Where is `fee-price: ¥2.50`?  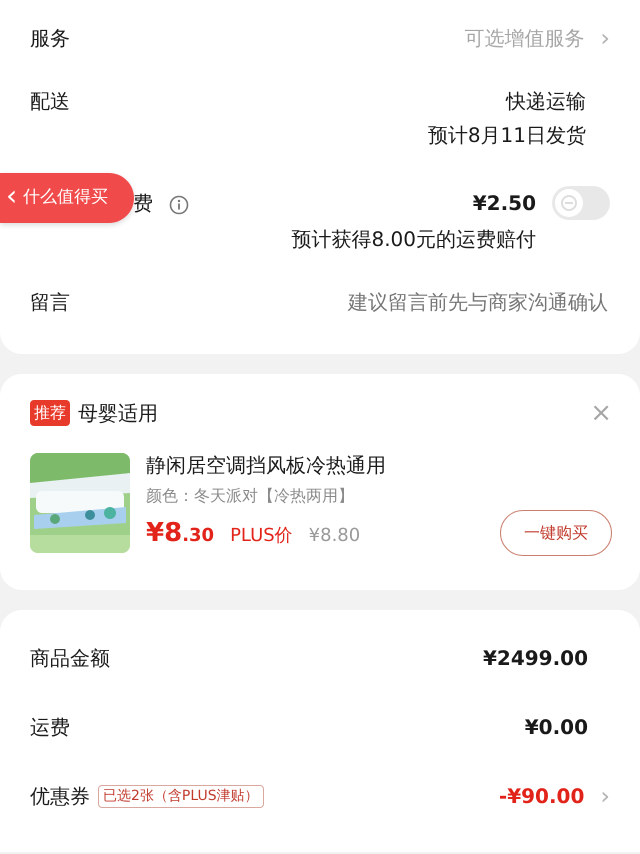 fee-price: ¥2.50 is located at coordinates (504, 203).